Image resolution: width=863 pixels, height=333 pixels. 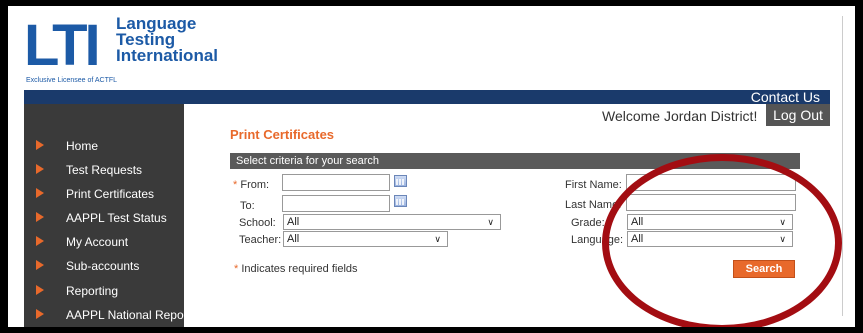 I want to click on contact-us-link: Contact Us, so click(x=785, y=97).